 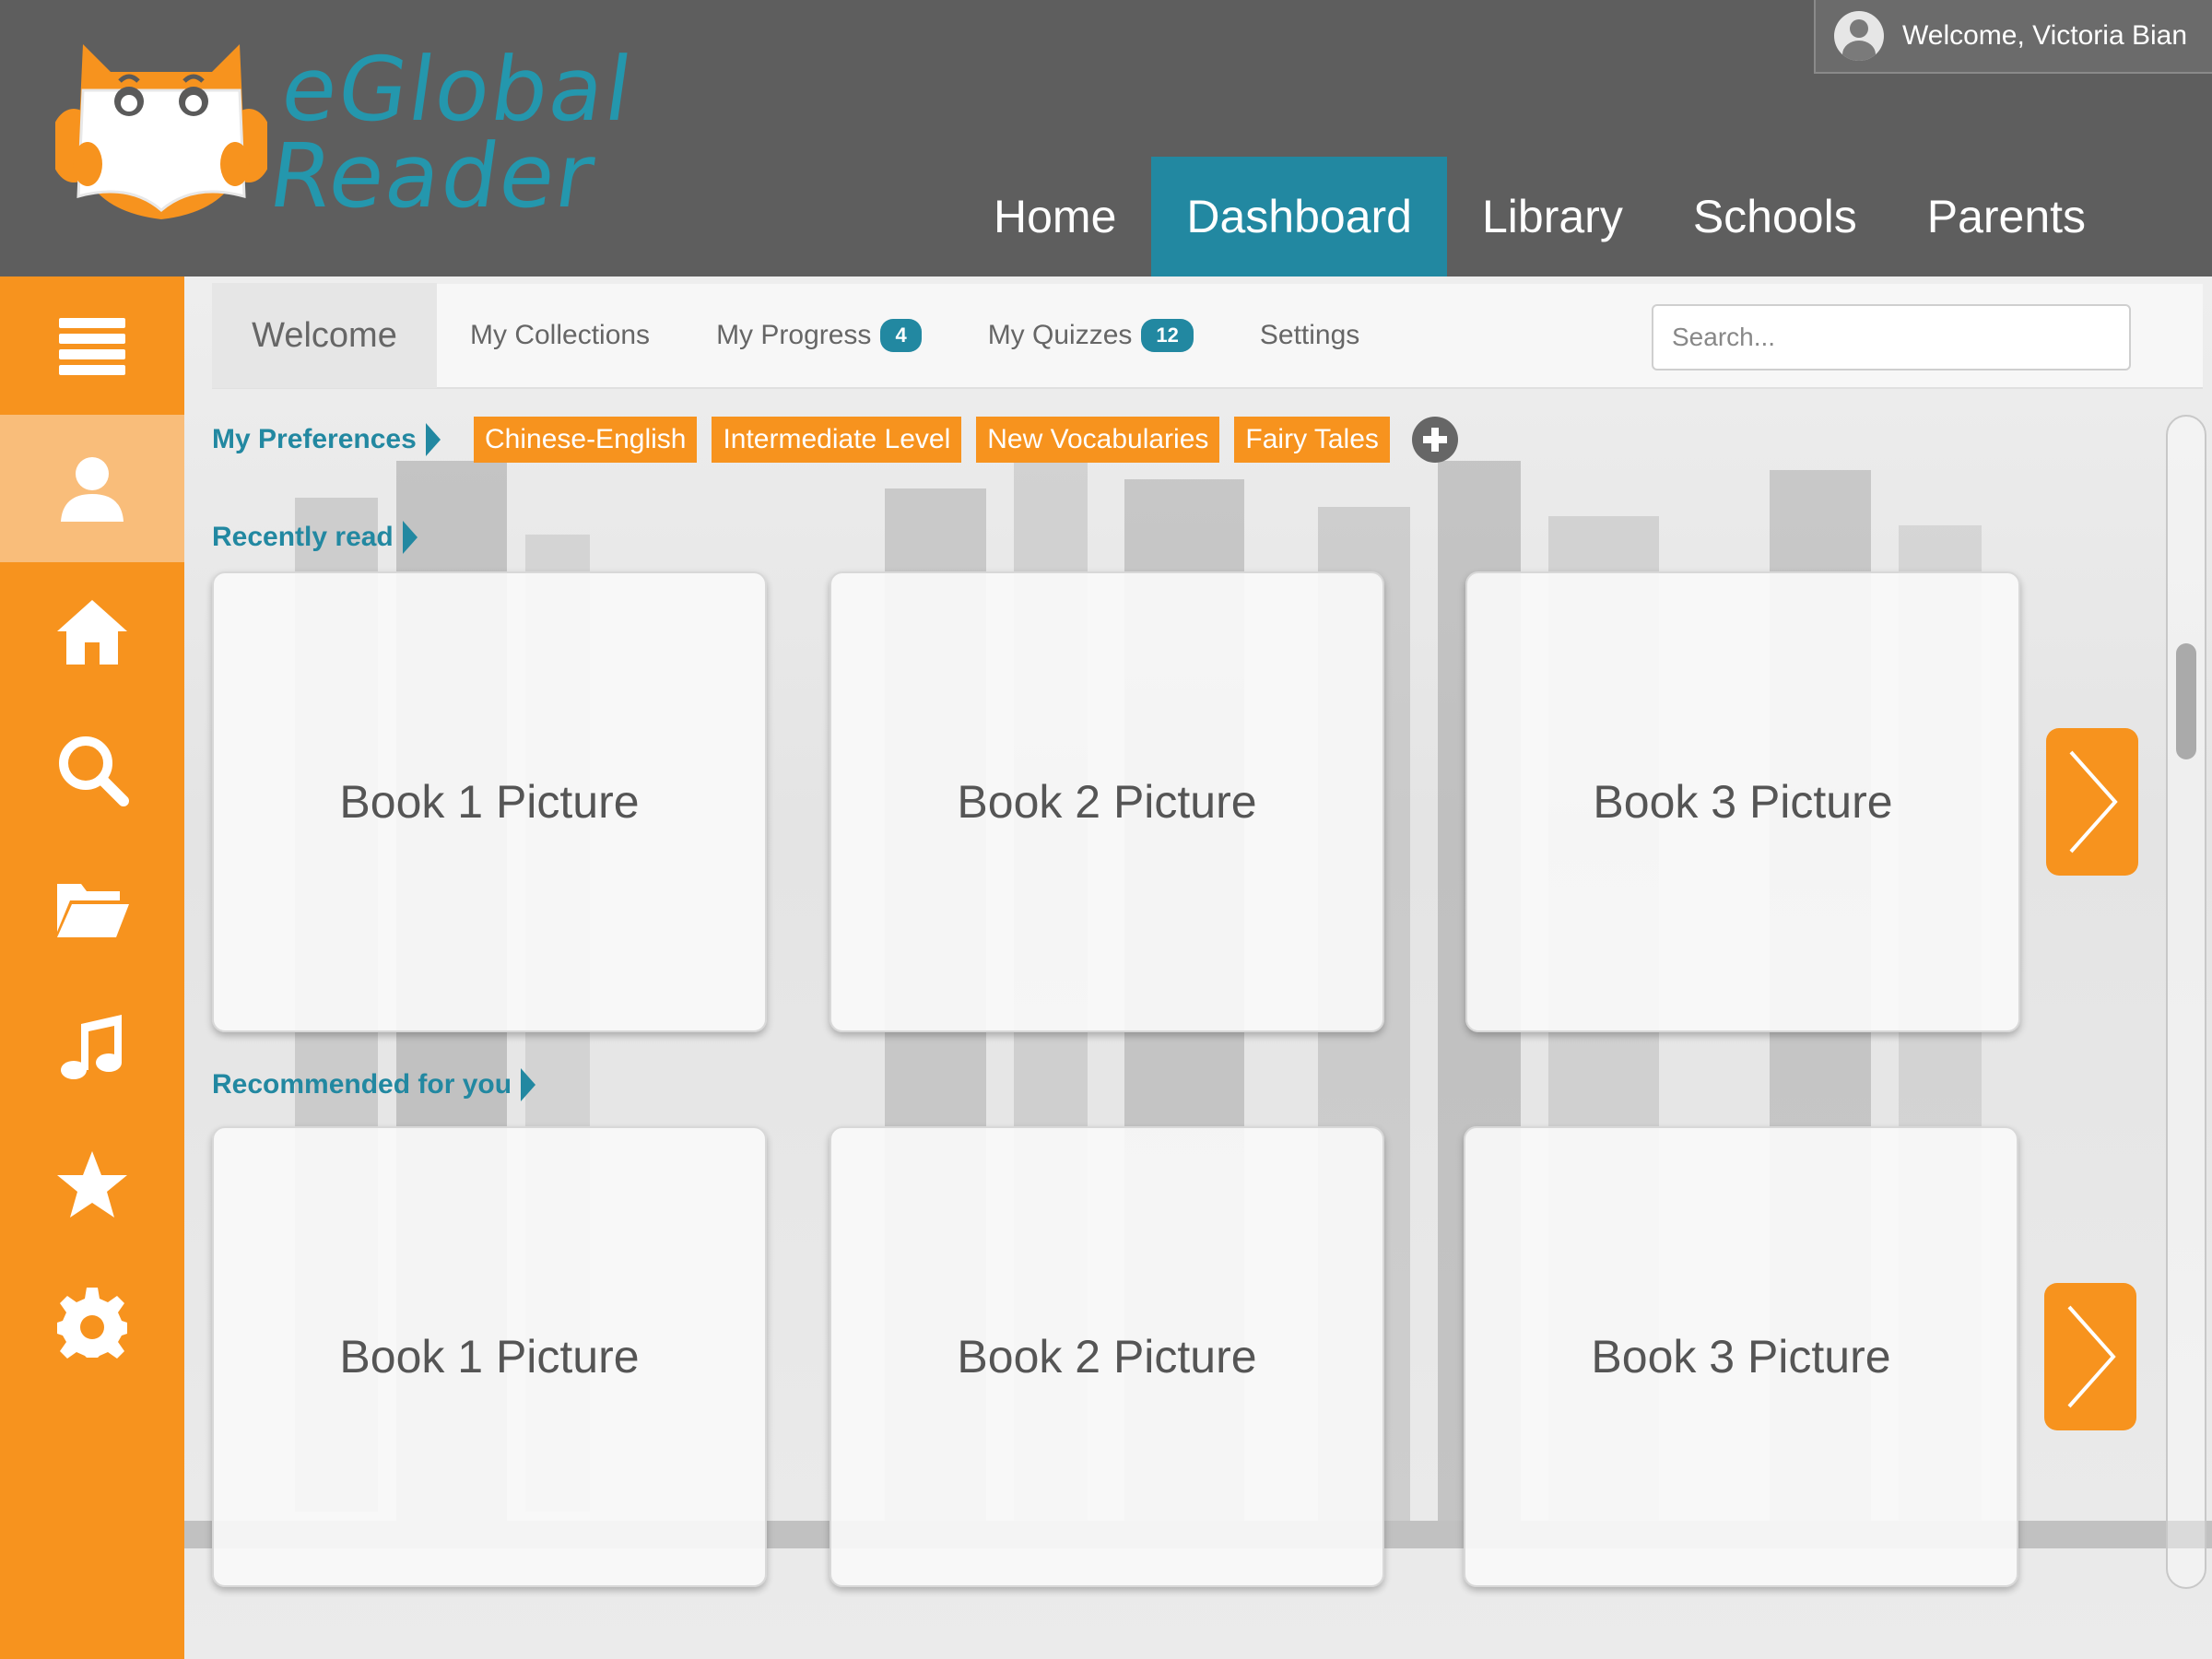 I want to click on progress-count-badge: 4, so click(x=901, y=335).